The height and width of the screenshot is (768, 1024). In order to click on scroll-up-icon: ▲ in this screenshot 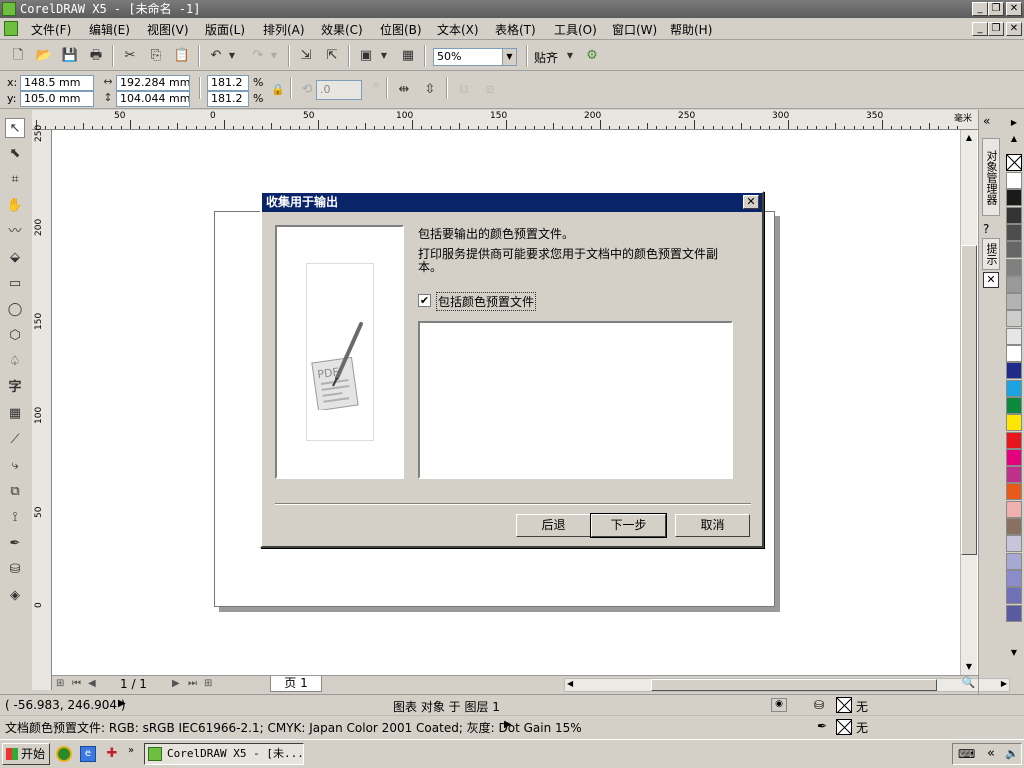, I will do `click(969, 138)`.